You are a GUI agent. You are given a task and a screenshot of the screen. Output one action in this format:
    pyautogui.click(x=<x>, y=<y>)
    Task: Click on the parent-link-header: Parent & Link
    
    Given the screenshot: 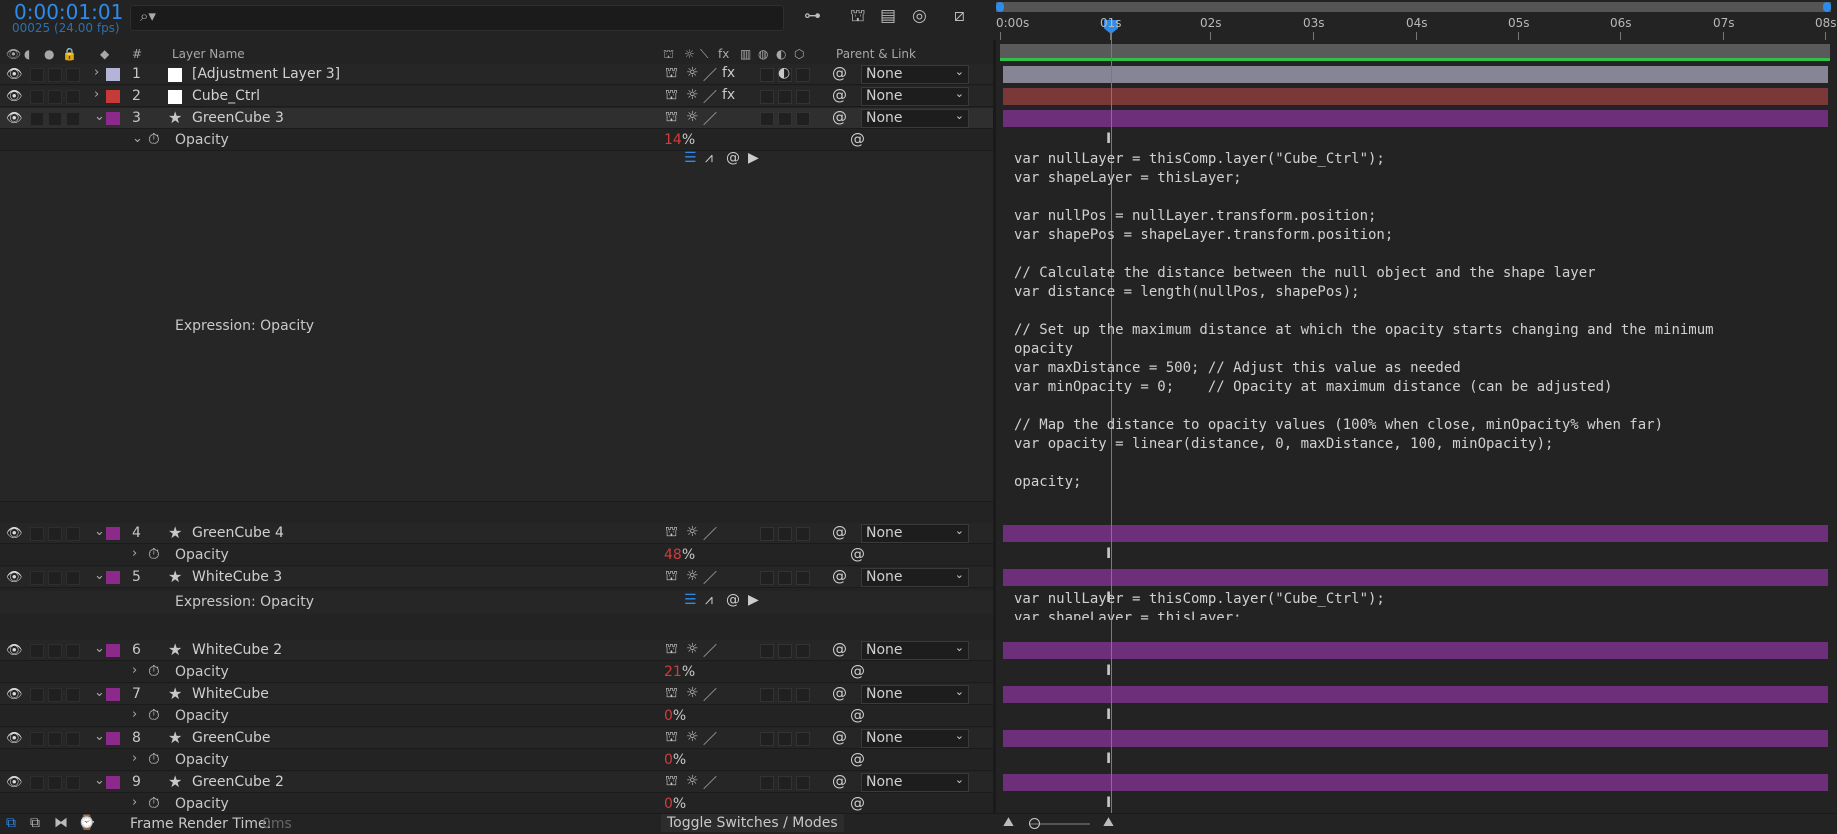 What is the action you would take?
    pyautogui.click(x=876, y=54)
    